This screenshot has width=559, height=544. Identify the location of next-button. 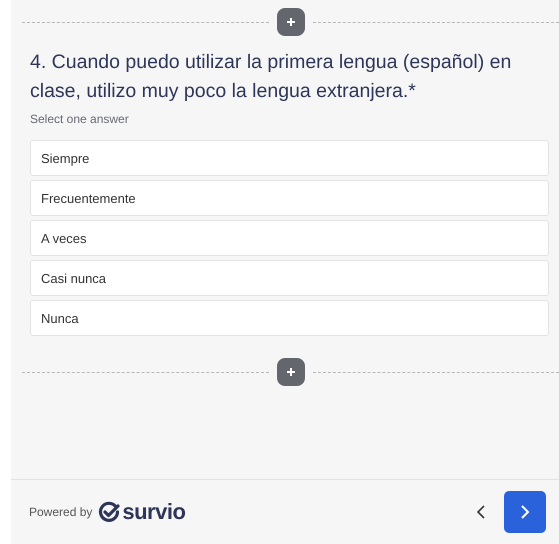
(525, 512).